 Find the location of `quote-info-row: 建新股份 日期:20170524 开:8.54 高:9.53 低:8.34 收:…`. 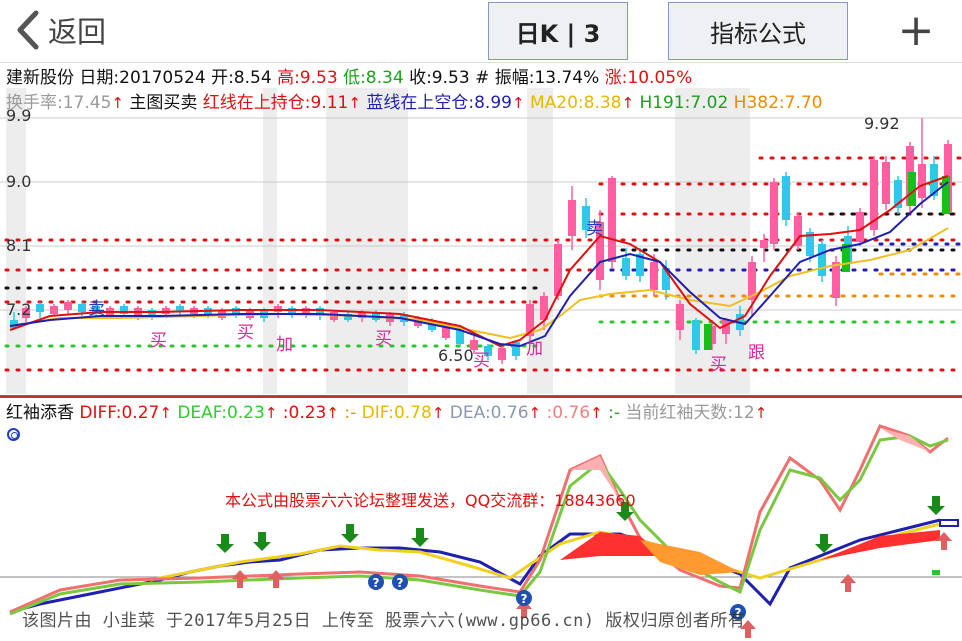

quote-info-row: 建新股份 日期:20170524 开:8.54 高:9.53 低:8.34 收:… is located at coordinates (349, 78).